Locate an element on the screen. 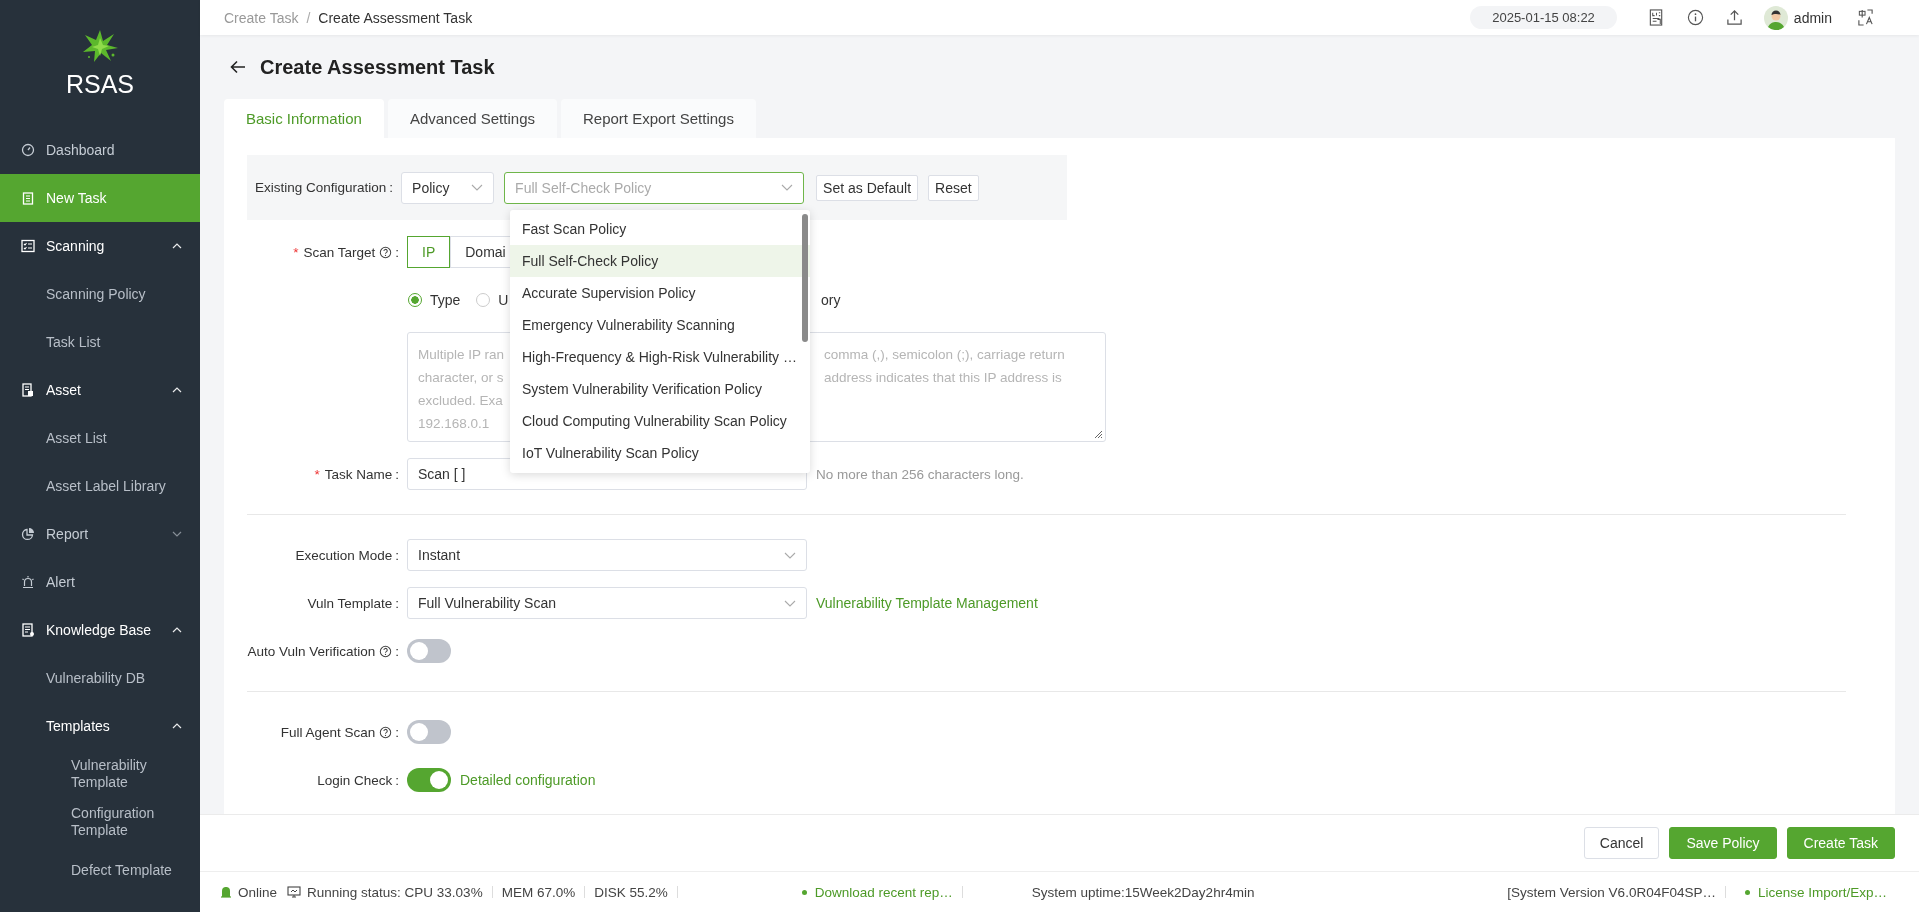 This screenshot has width=1919, height=912. select-field: Instant is located at coordinates (607, 555).